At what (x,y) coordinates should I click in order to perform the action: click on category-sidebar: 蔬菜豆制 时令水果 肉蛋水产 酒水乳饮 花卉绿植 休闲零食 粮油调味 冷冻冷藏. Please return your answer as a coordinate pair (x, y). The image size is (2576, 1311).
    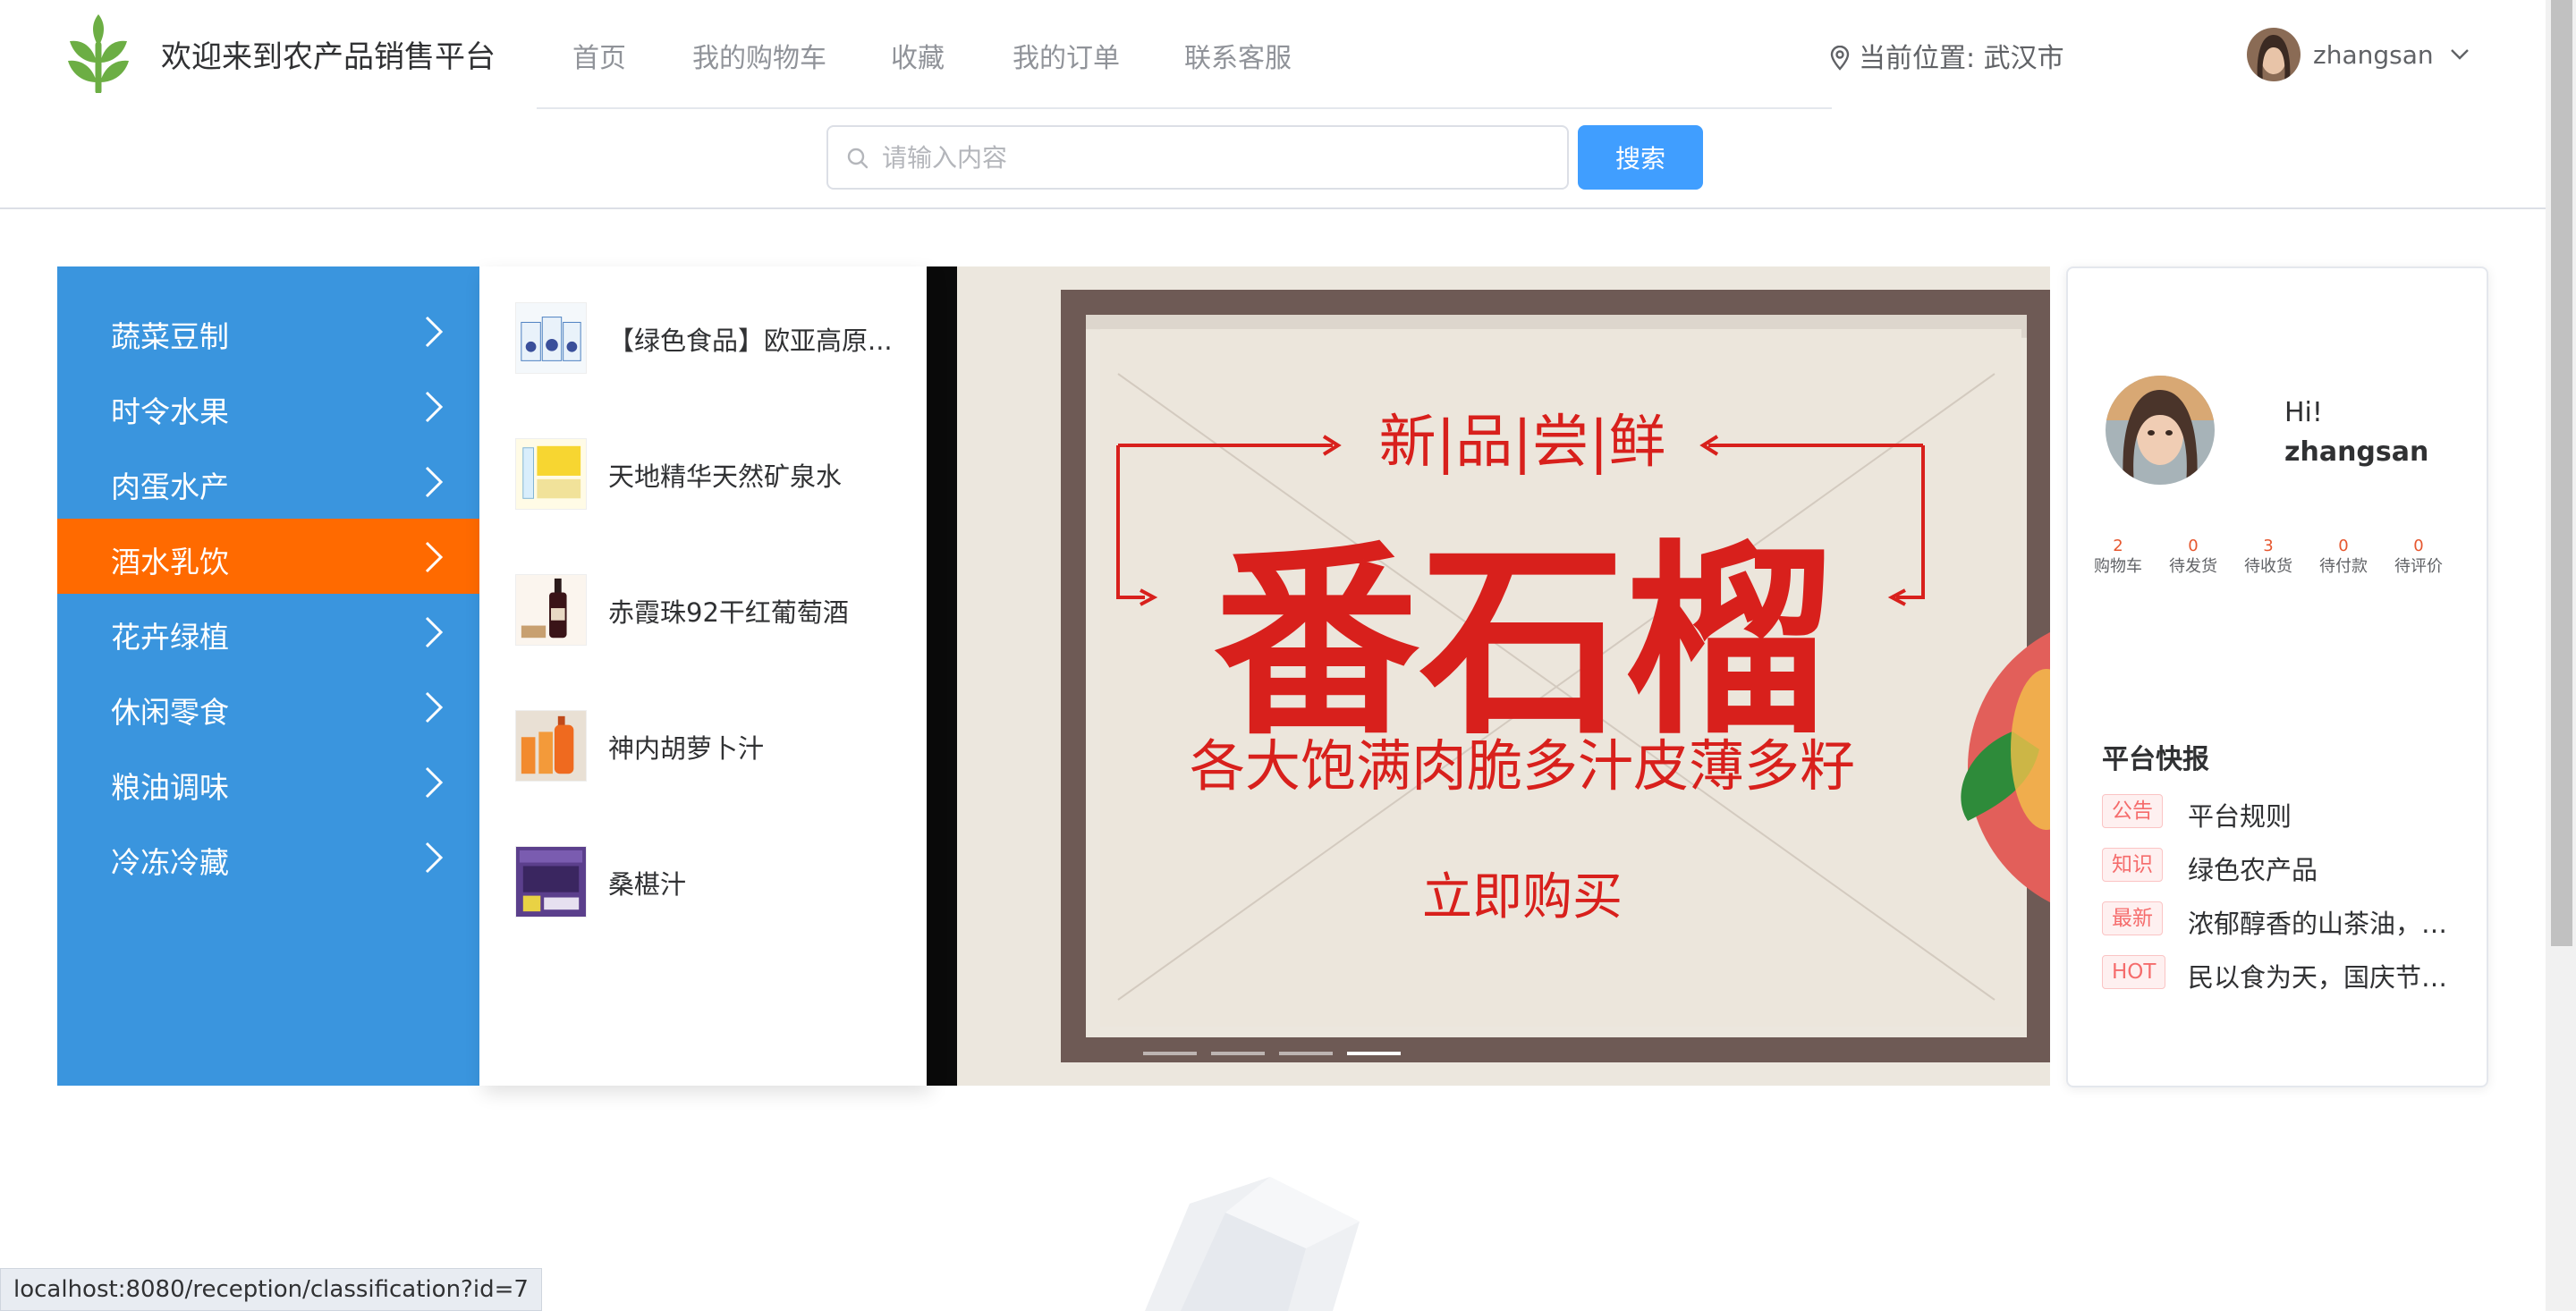
    Looking at the image, I should click on (268, 676).